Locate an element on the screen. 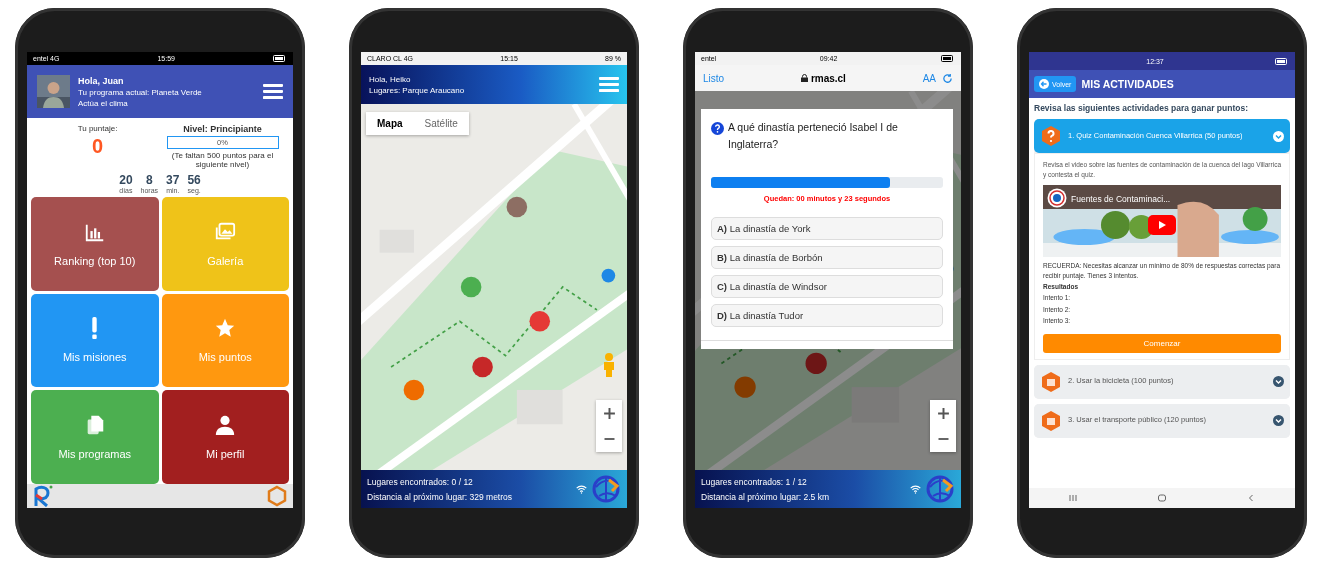 This screenshot has height=568, width=1319. next-place-distance: Distancia al próximo lugar: 329 metros is located at coordinates (440, 496).